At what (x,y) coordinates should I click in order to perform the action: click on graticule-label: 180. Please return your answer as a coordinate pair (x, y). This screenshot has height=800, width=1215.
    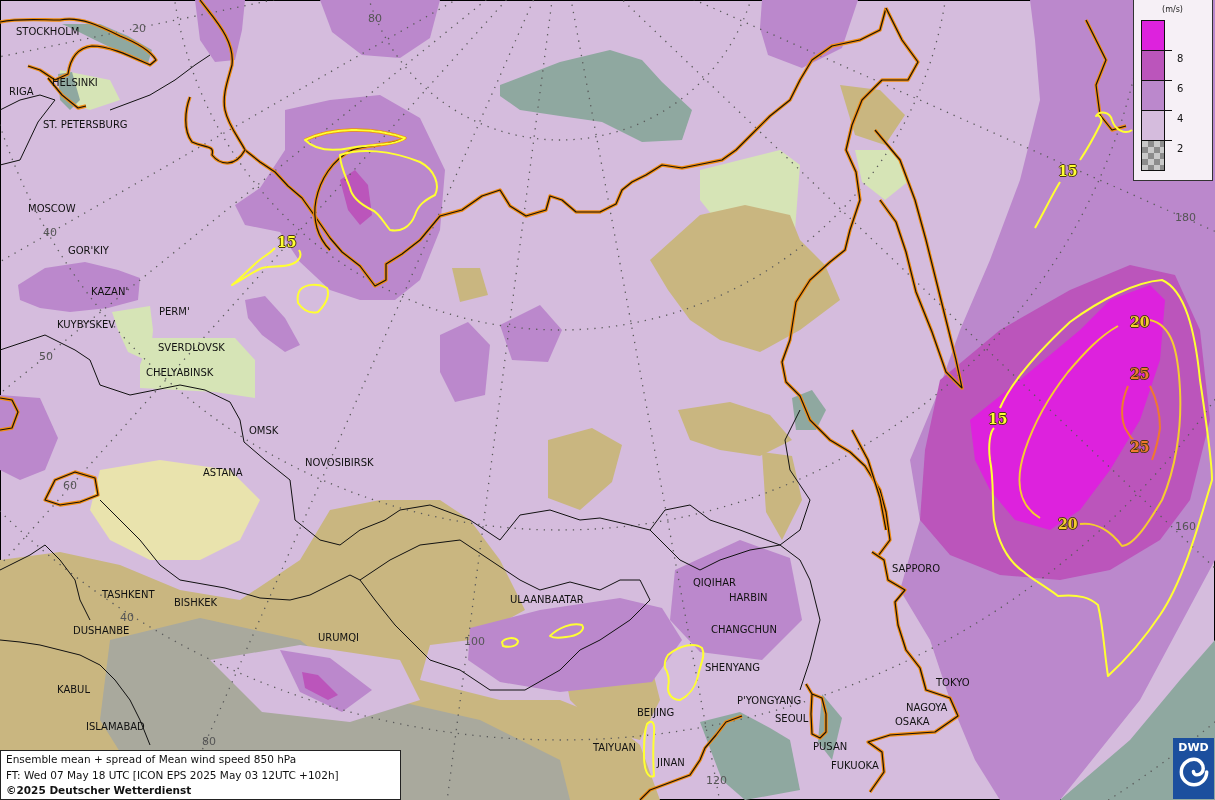
    Looking at the image, I should click on (1185, 218).